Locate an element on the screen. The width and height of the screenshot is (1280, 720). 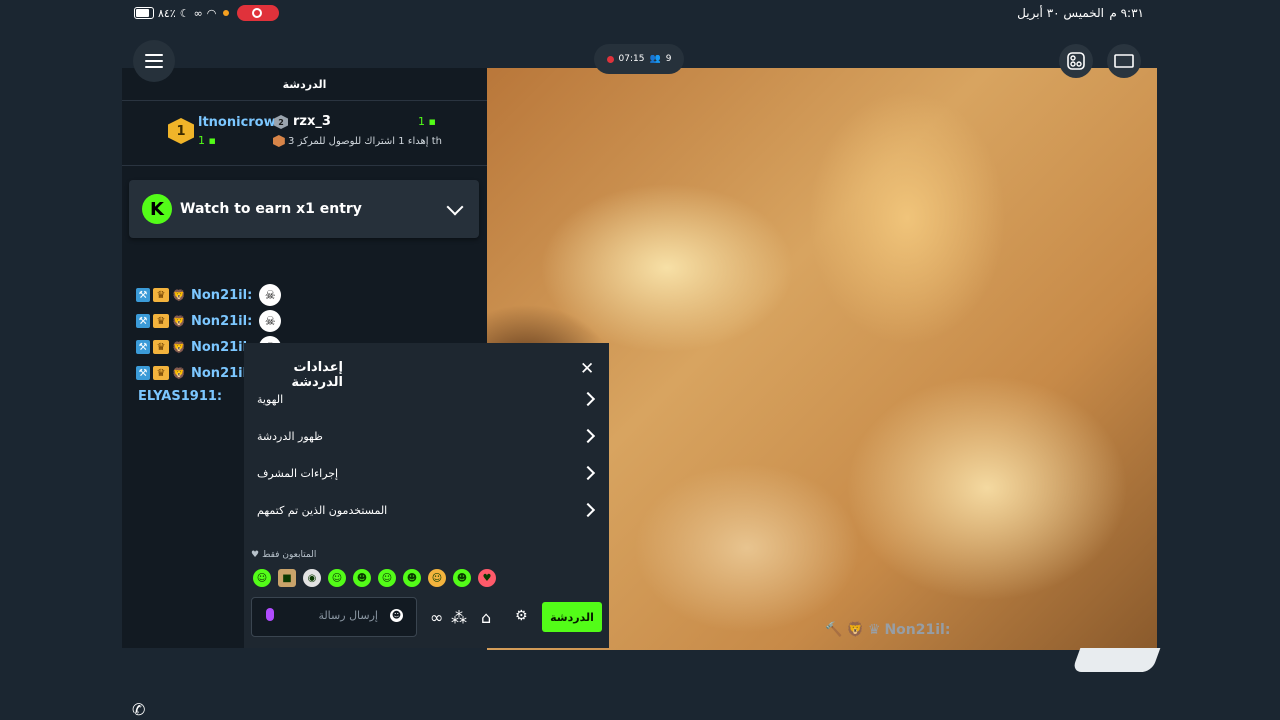
viewers-icon: 👥 is located at coordinates (655, 59).